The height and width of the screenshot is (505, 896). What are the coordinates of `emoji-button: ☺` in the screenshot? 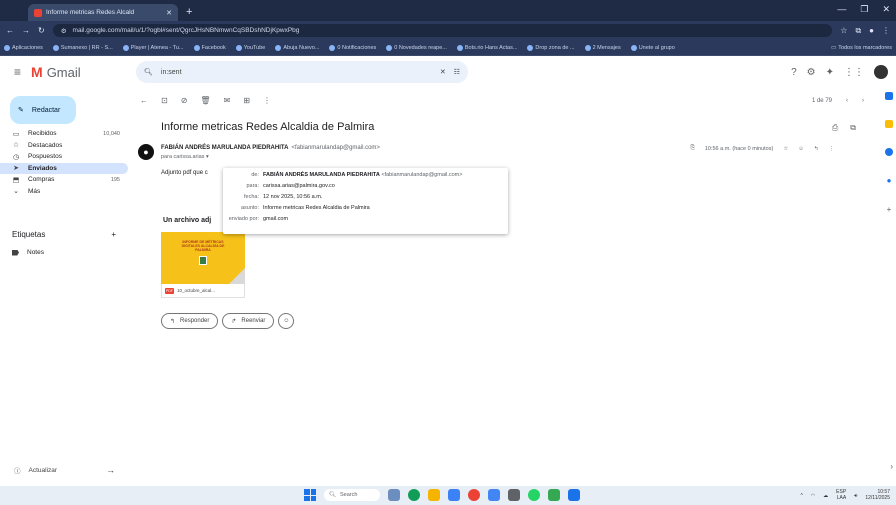 It's located at (286, 321).